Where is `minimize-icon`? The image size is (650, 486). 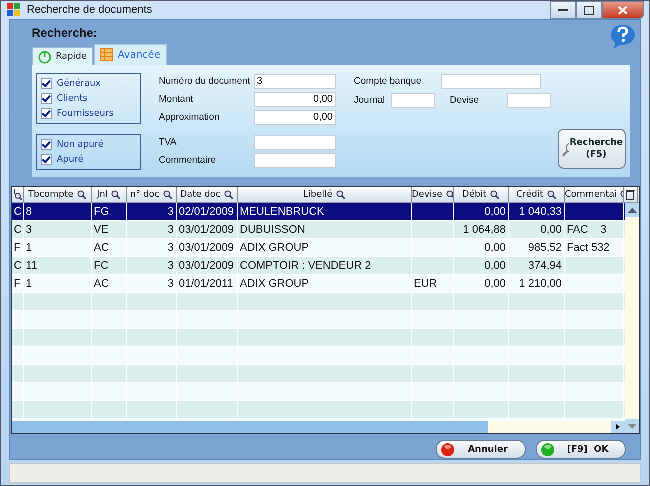
minimize-icon is located at coordinates (563, 10).